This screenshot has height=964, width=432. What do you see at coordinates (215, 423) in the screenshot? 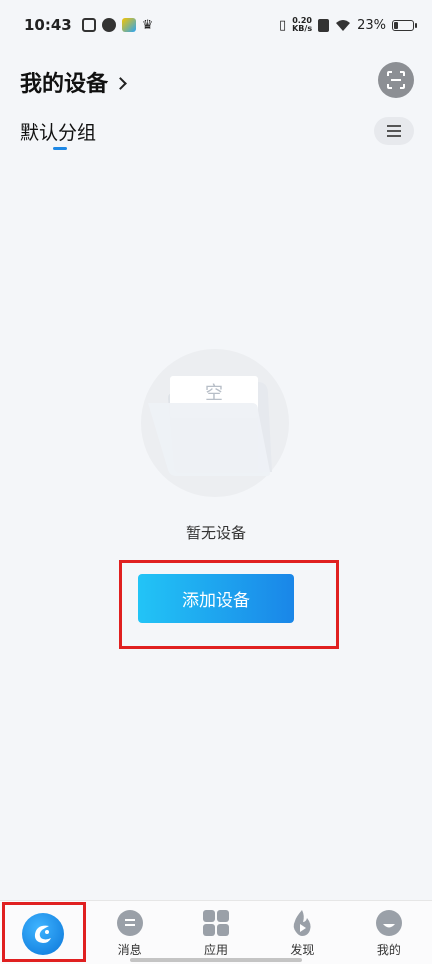
I see `empty-folder-illustration: 空` at bounding box center [215, 423].